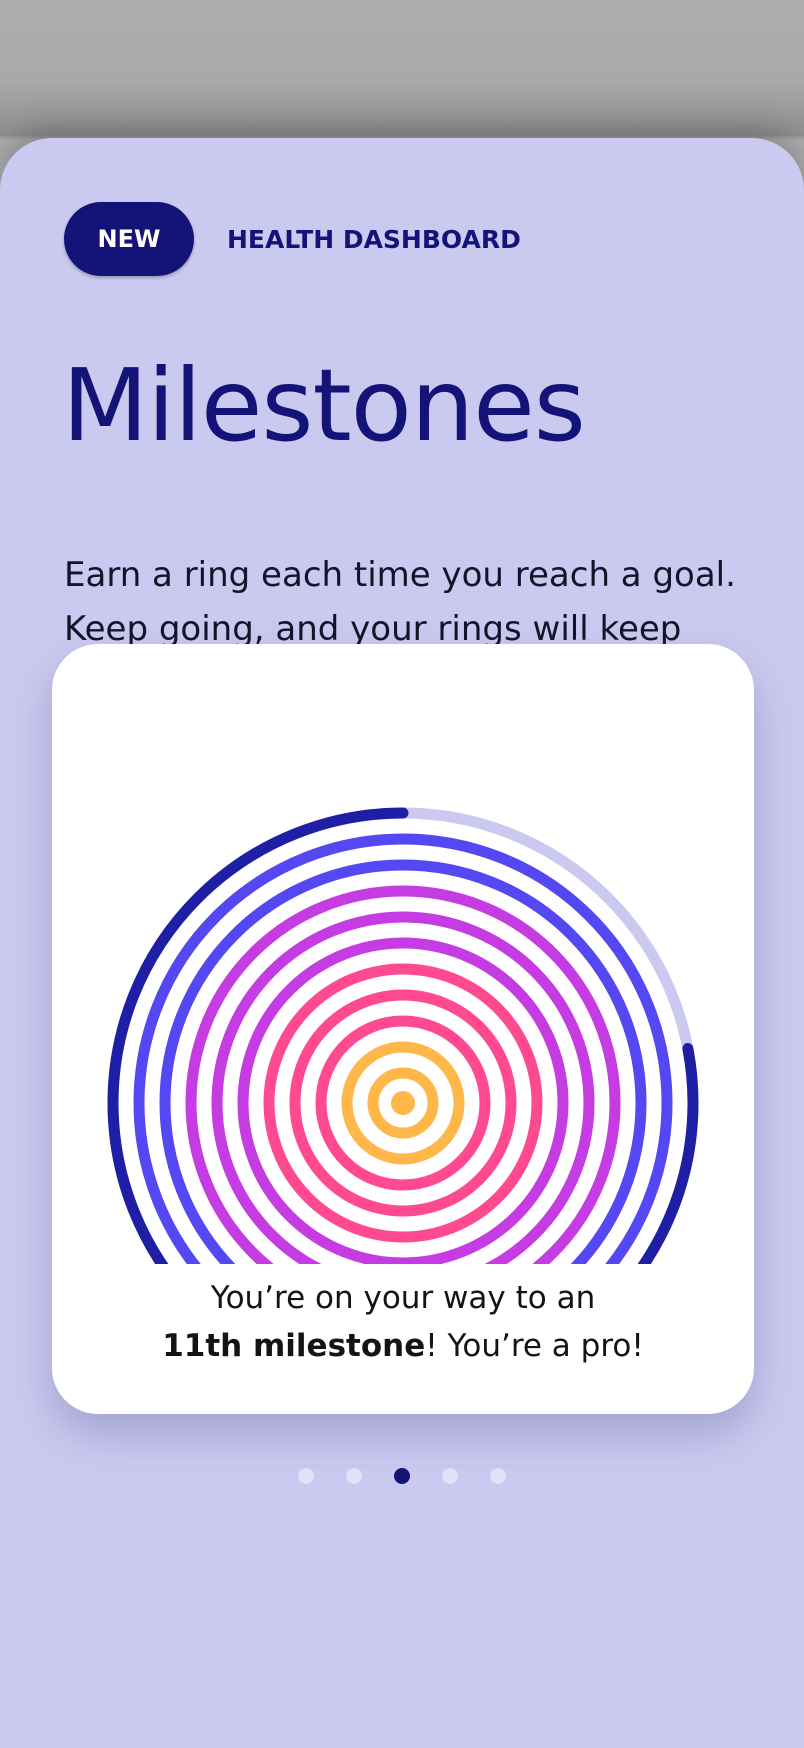 The image size is (804, 1748). Describe the element at coordinates (129, 239) in the screenshot. I see `new-badge: NEW` at that location.